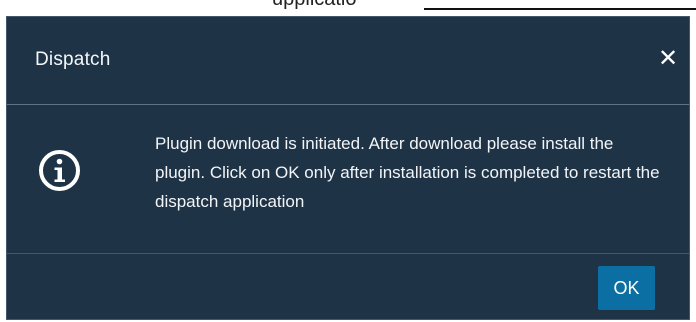  I want to click on close-icon: ✕, so click(668, 58).